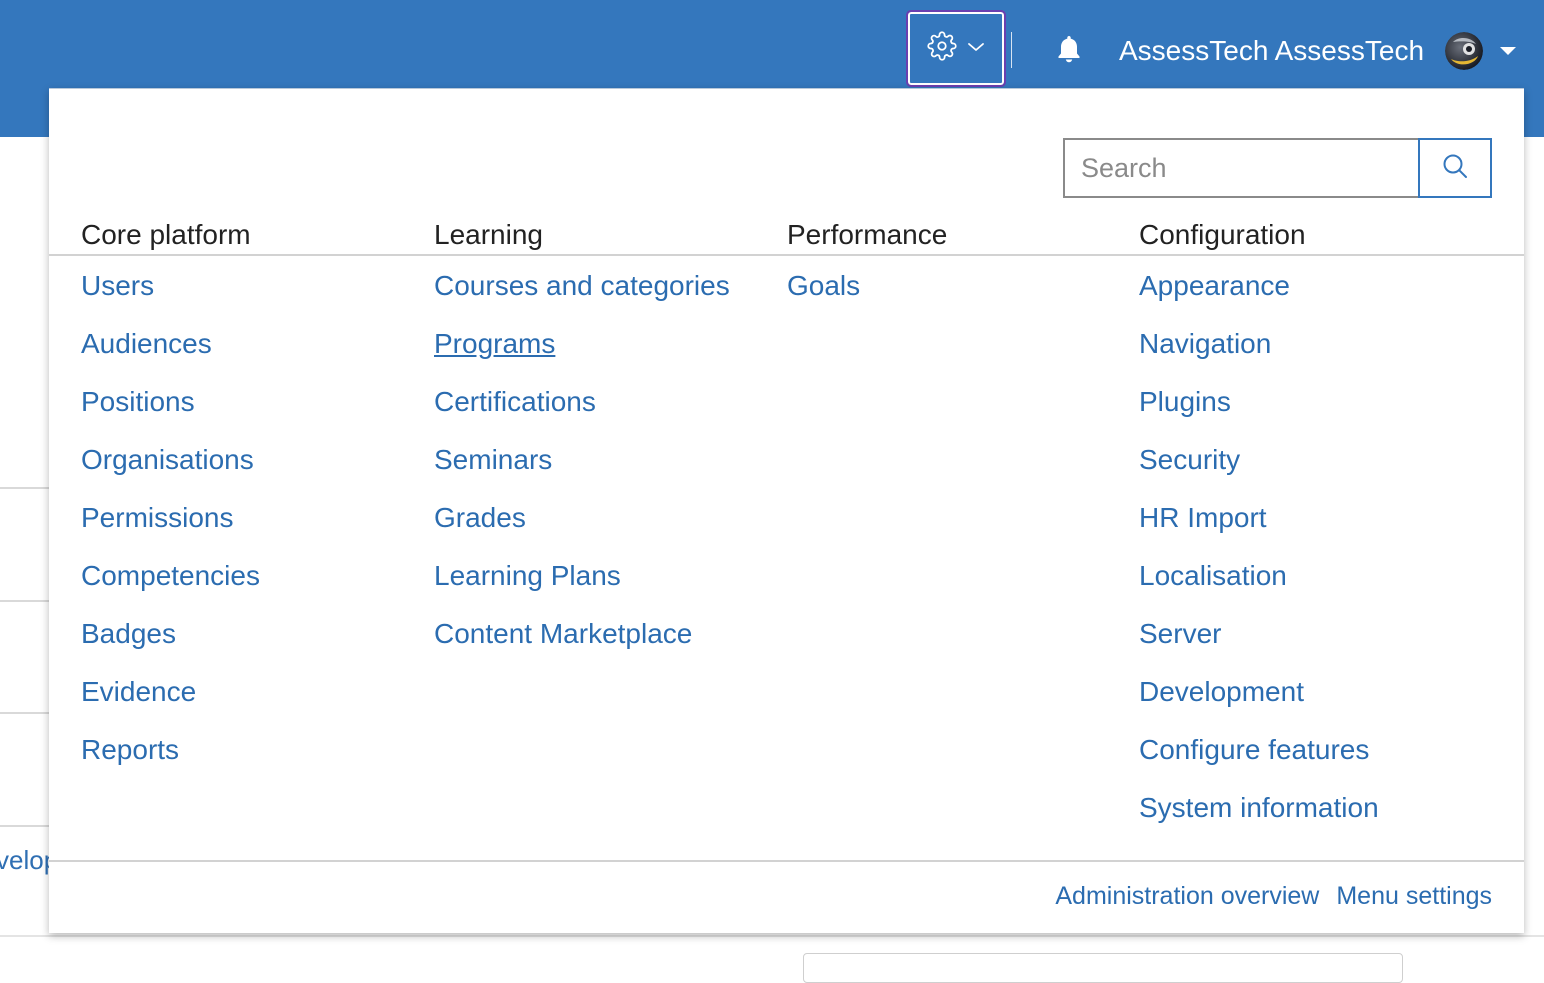  Describe the element at coordinates (170, 575) in the screenshot. I see `menu-item-competencies: Competencies` at that location.